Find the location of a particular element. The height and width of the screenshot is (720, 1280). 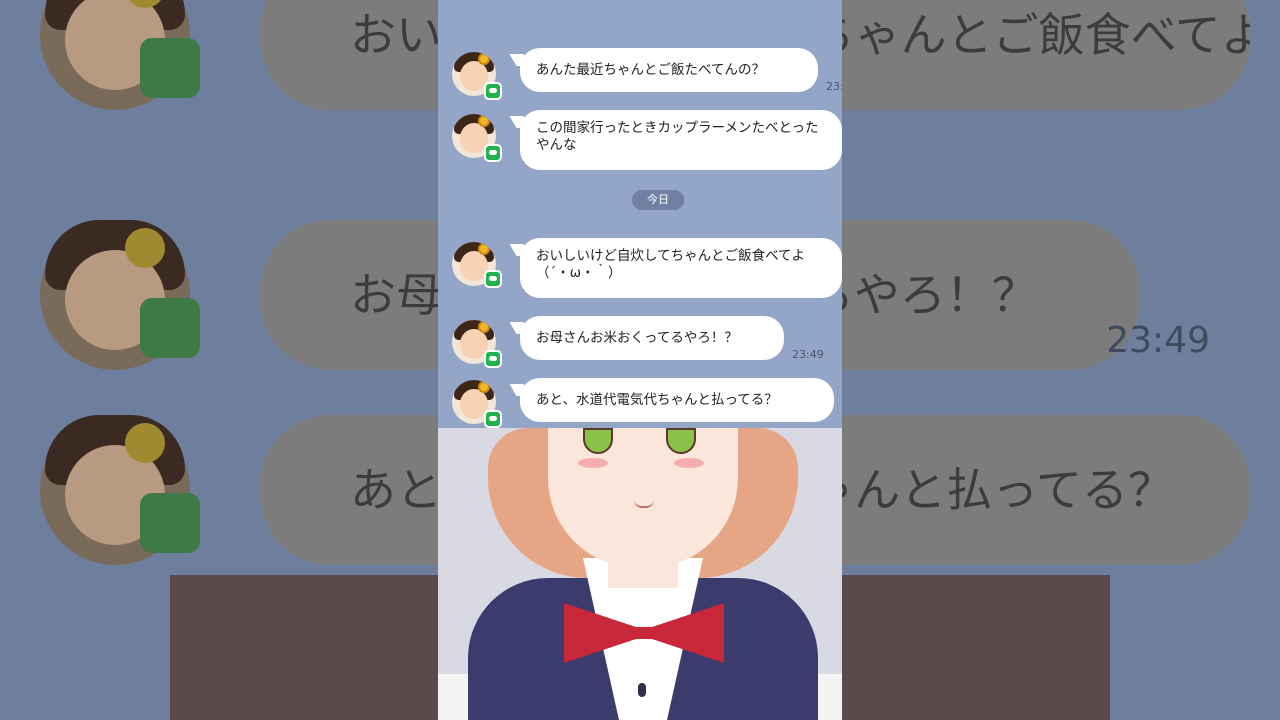

message-bubble: あんた最近ちゃんとご飯たべてんの？ is located at coordinates (669, 70).